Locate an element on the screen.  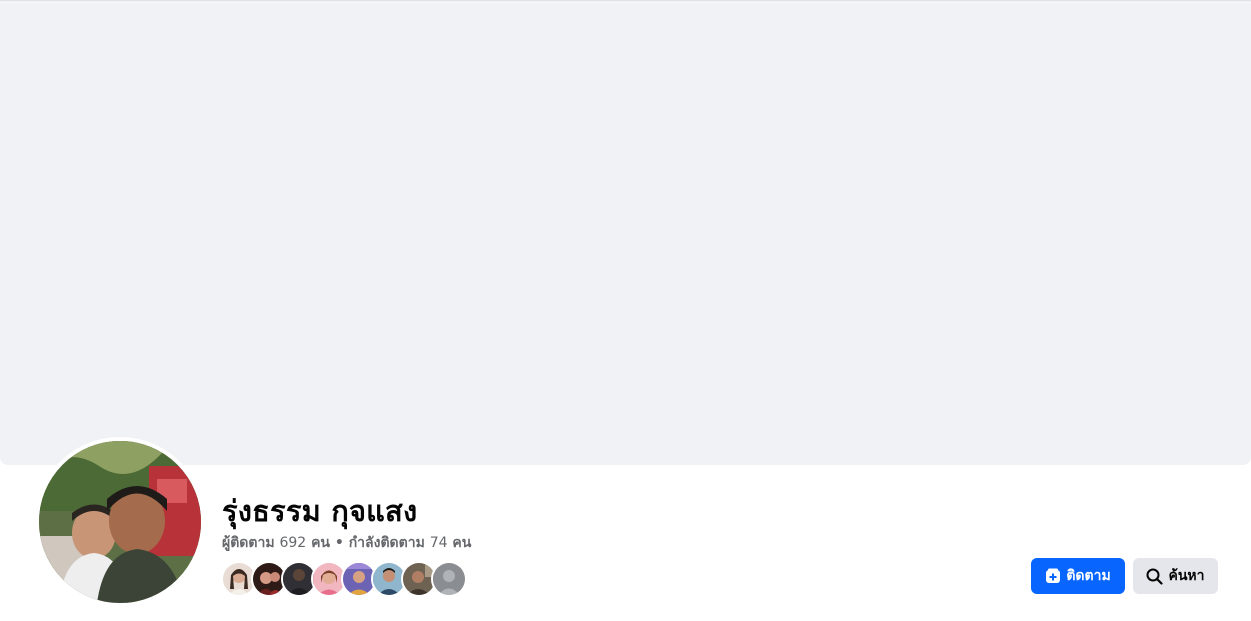
following-unit: คน is located at coordinates (461, 543).